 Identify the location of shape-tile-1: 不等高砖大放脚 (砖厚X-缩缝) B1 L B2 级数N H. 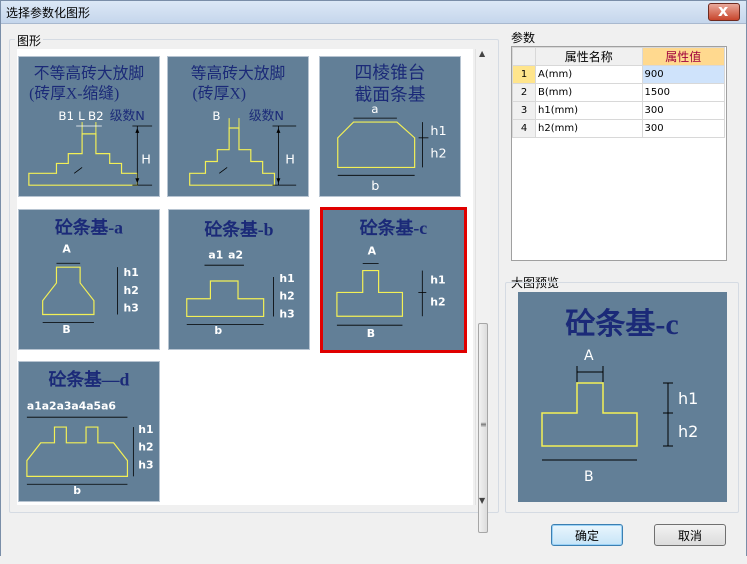
(89, 126).